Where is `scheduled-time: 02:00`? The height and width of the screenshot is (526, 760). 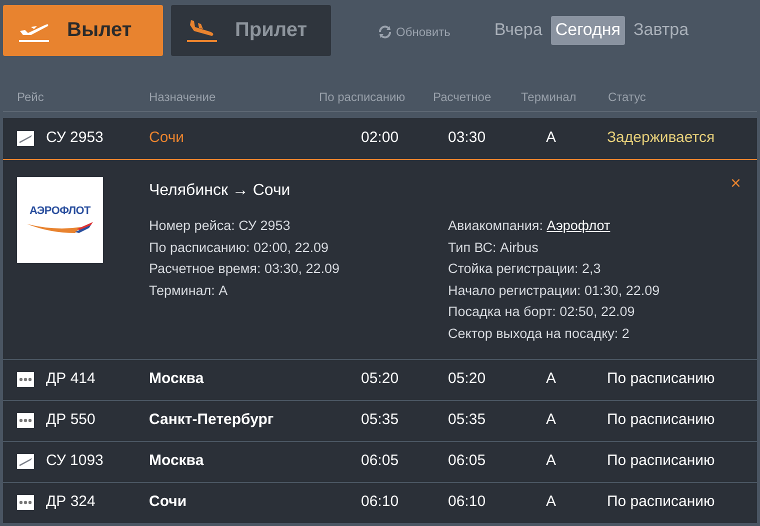
scheduled-time: 02:00 is located at coordinates (380, 138).